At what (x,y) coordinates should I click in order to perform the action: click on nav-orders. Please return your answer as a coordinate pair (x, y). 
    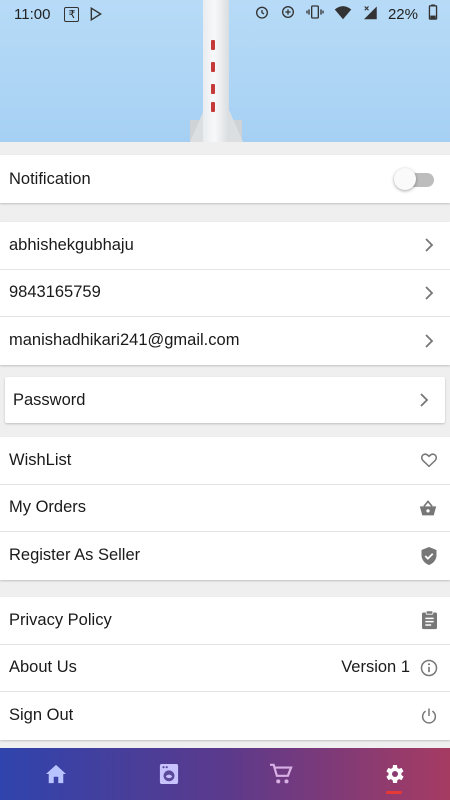
    Looking at the image, I should click on (169, 774).